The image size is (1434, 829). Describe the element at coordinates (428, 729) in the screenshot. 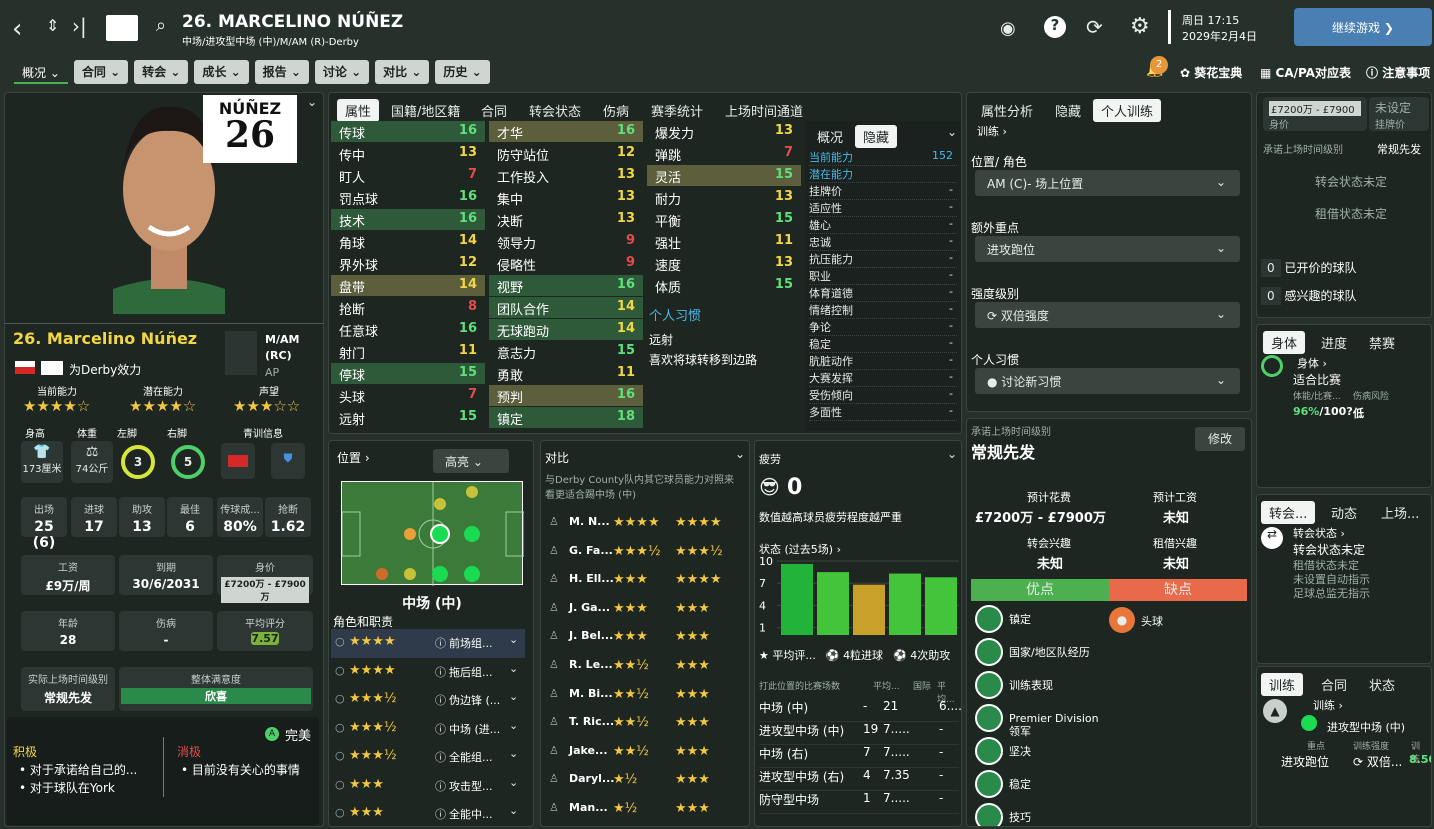

I see `role-row: ○ ★★★½ ⓘ 中场 (进... ⌄` at that location.